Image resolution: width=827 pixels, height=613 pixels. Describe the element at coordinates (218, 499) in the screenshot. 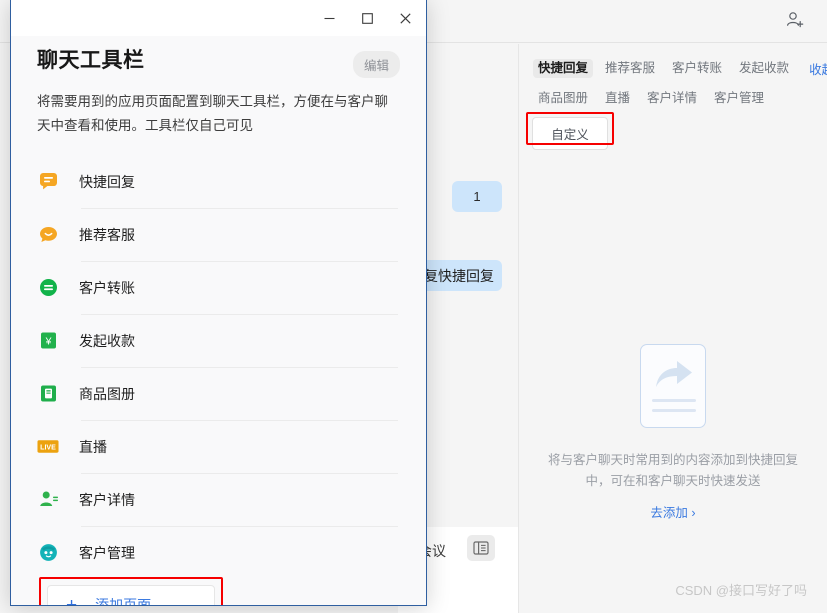

I see `app-item-customer-details: 客户详情` at that location.